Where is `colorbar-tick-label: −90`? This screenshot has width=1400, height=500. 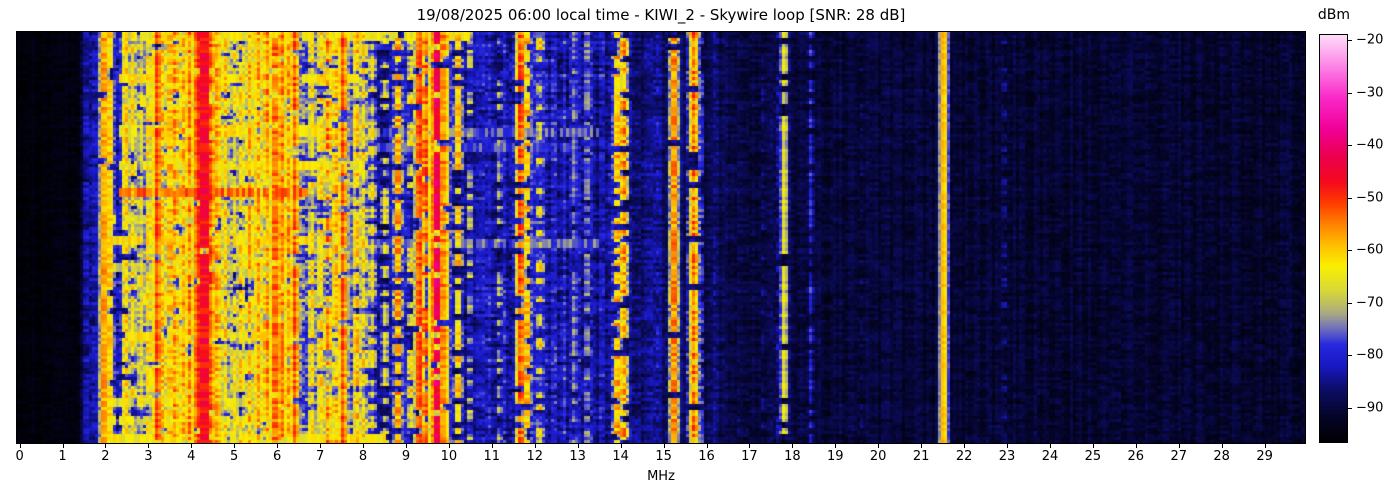
colorbar-tick-label: −90 is located at coordinates (1370, 408).